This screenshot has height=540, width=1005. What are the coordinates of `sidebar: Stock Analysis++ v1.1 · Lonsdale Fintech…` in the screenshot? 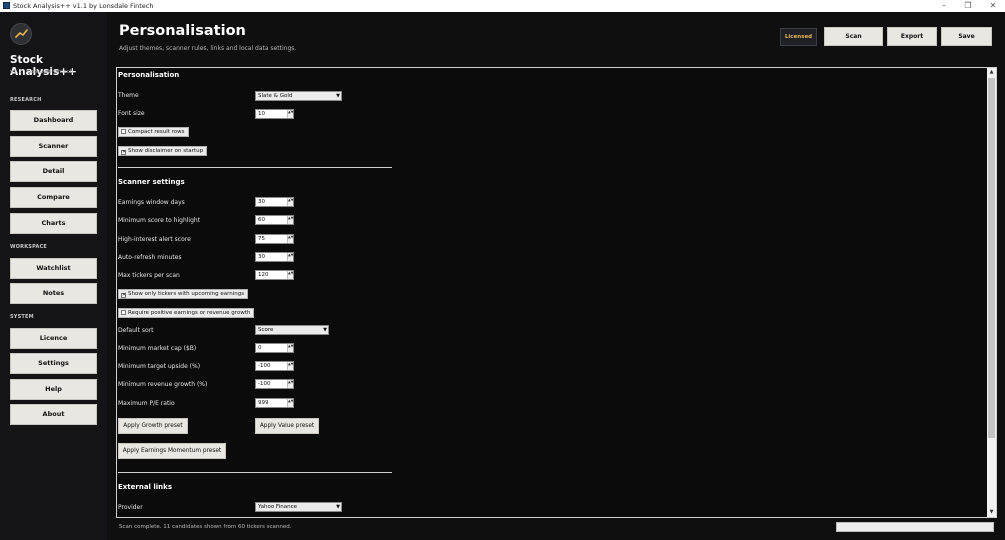 It's located at (53, 276).